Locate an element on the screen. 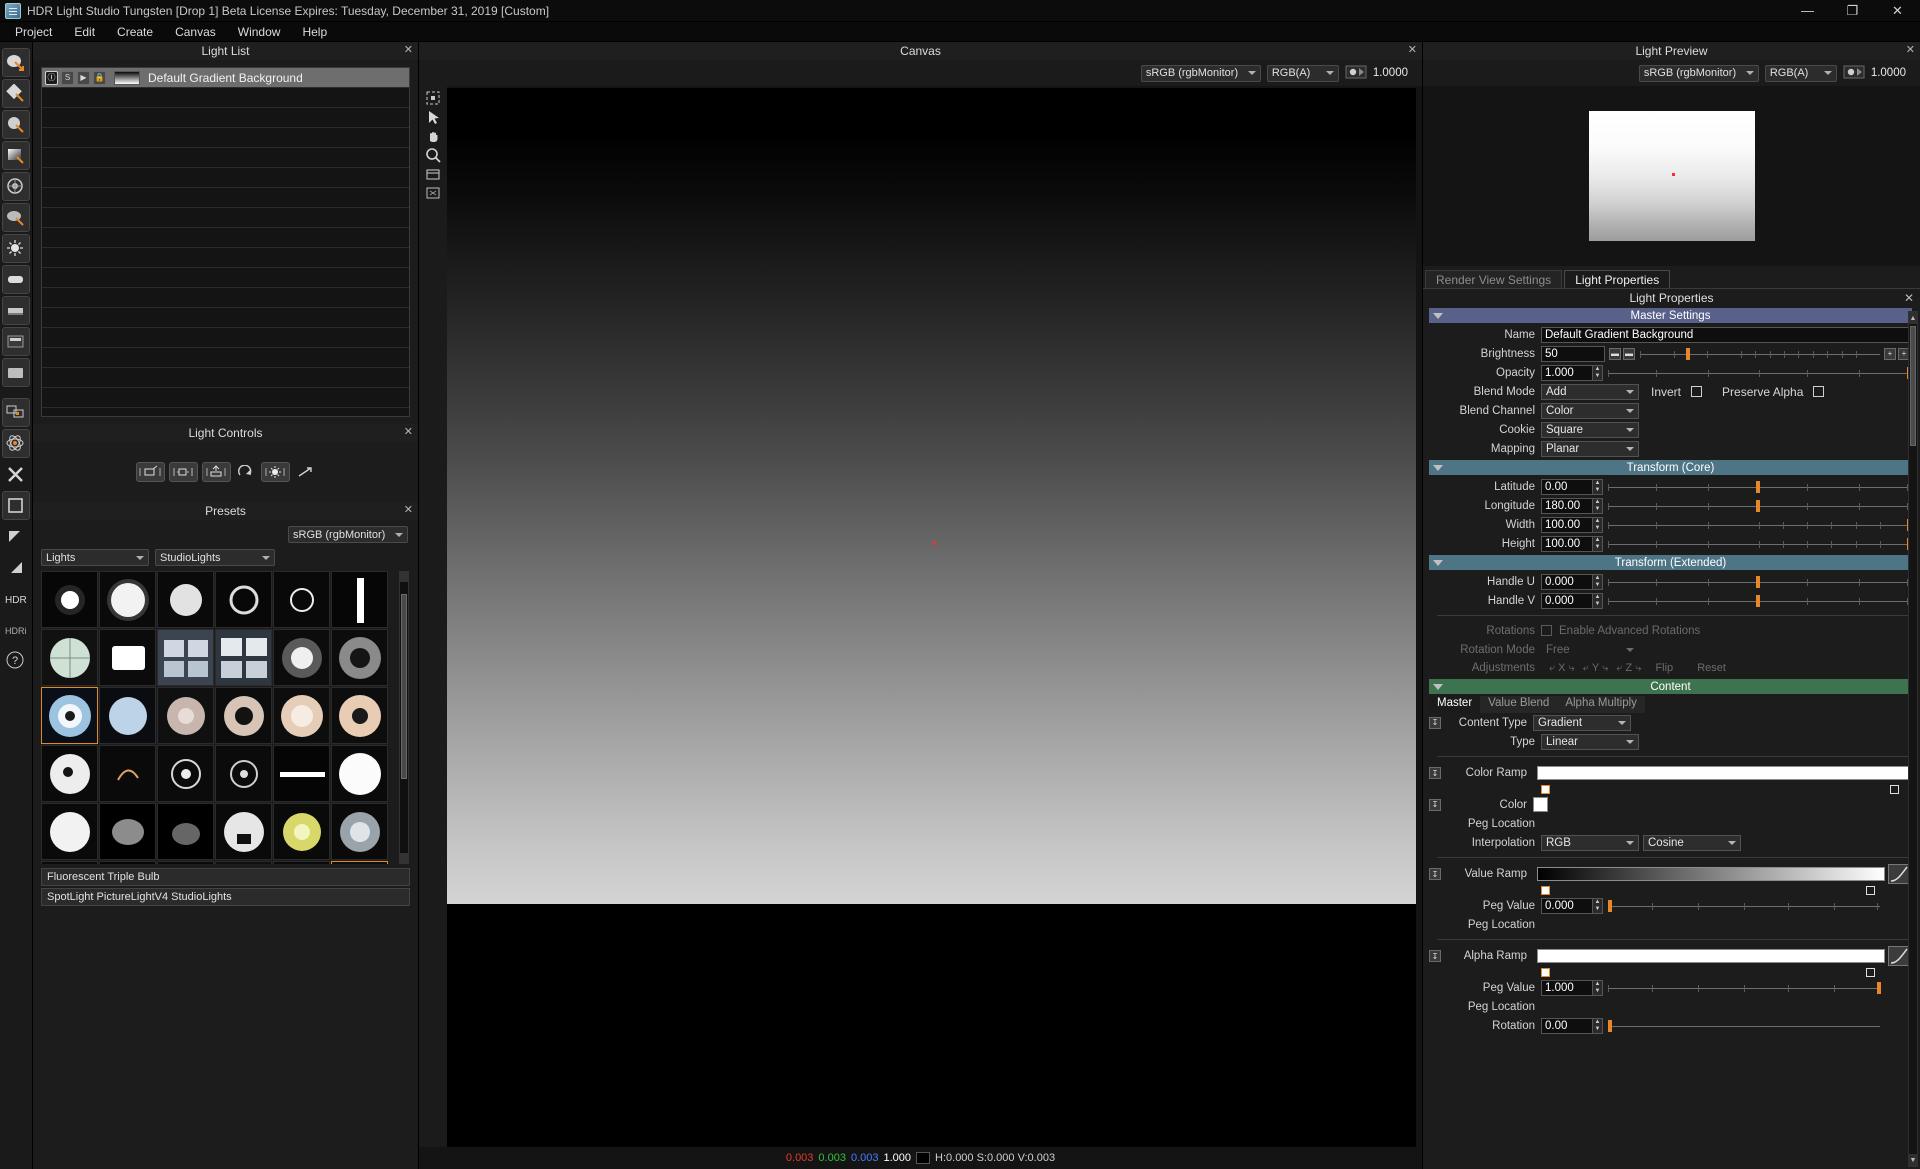  light-power-icon: Ⓘ is located at coordinates (51, 77).